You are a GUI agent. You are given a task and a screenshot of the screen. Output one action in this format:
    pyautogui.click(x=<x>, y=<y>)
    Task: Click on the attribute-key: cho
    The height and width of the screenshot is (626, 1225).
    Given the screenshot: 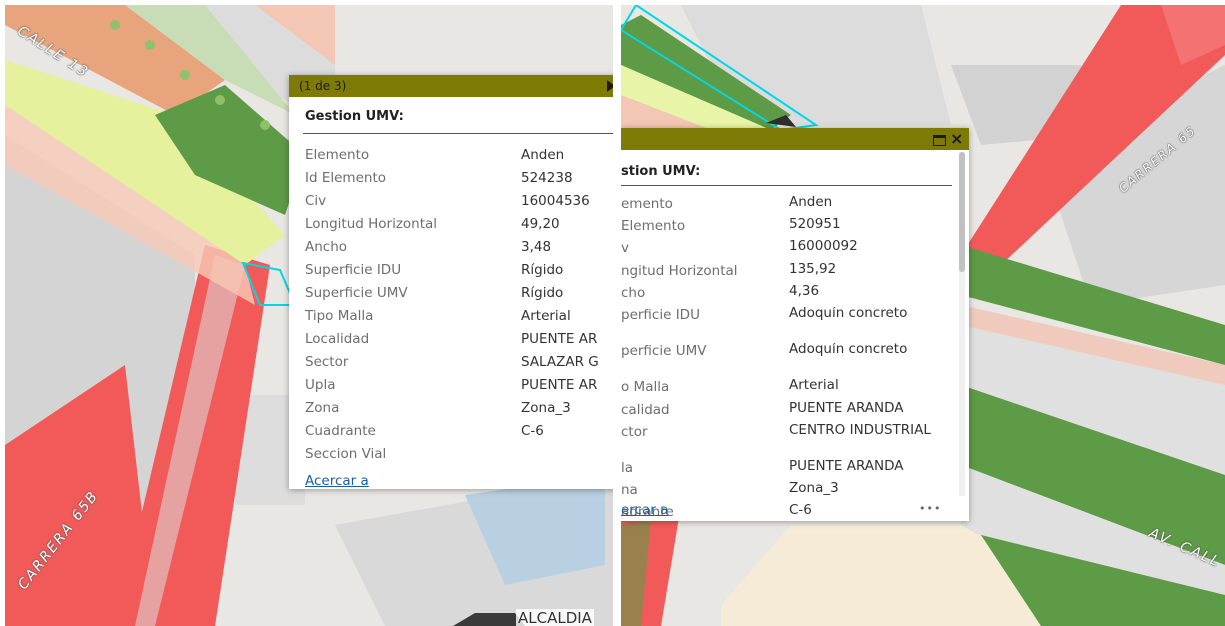 What is the action you would take?
    pyautogui.click(x=633, y=292)
    